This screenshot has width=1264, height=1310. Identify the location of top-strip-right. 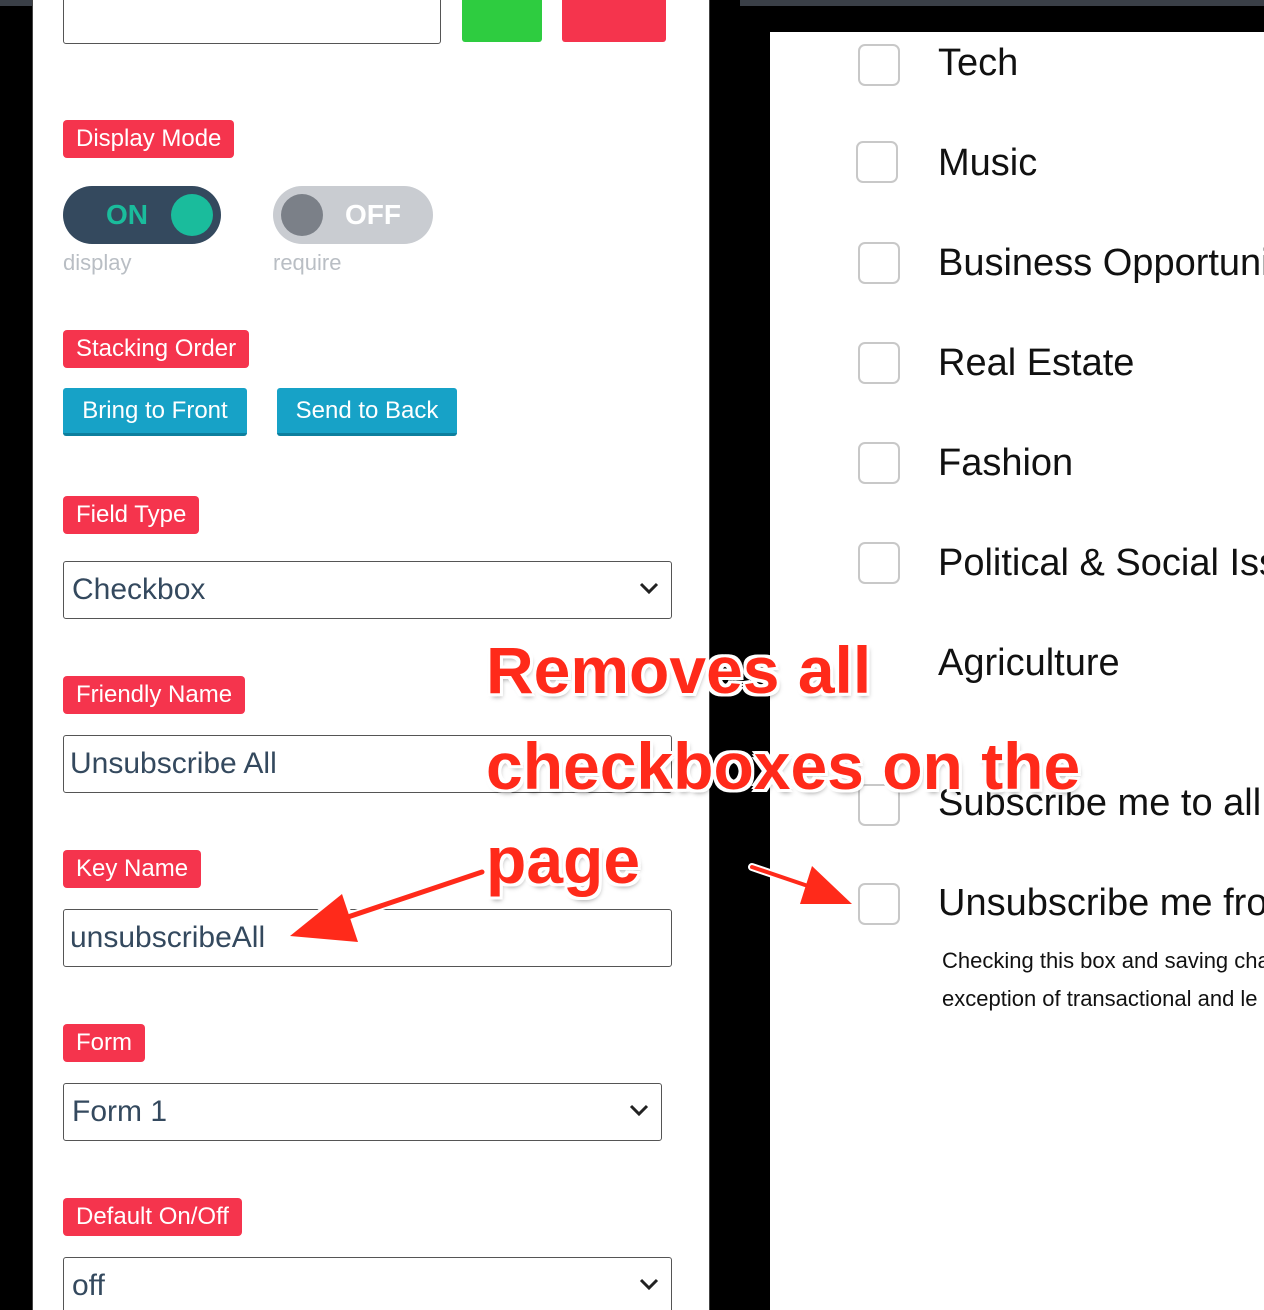
(1002, 3).